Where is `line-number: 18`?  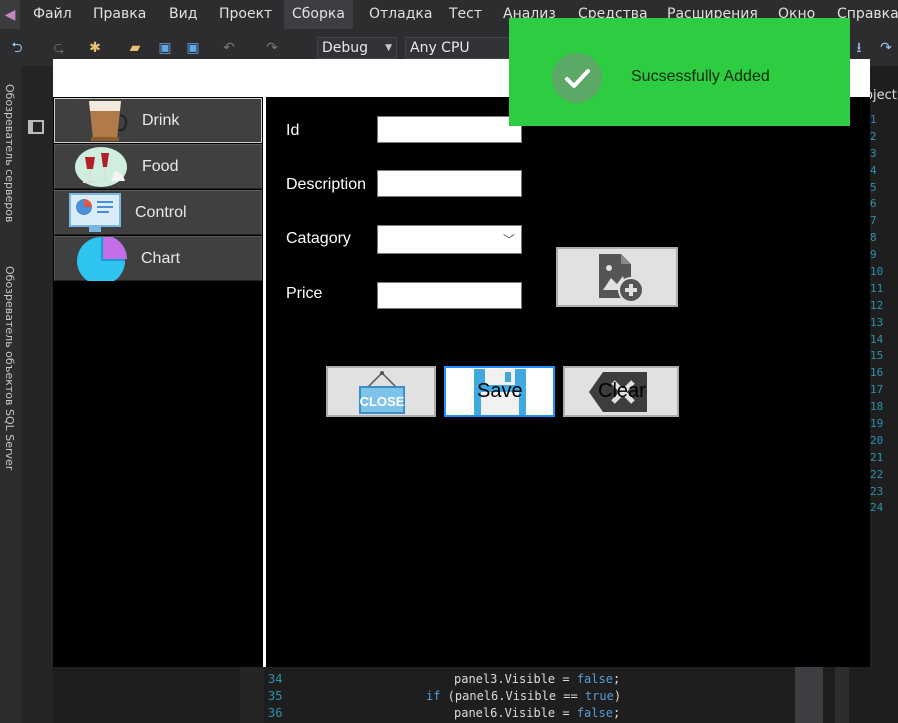 line-number: 18 is located at coordinates (877, 407).